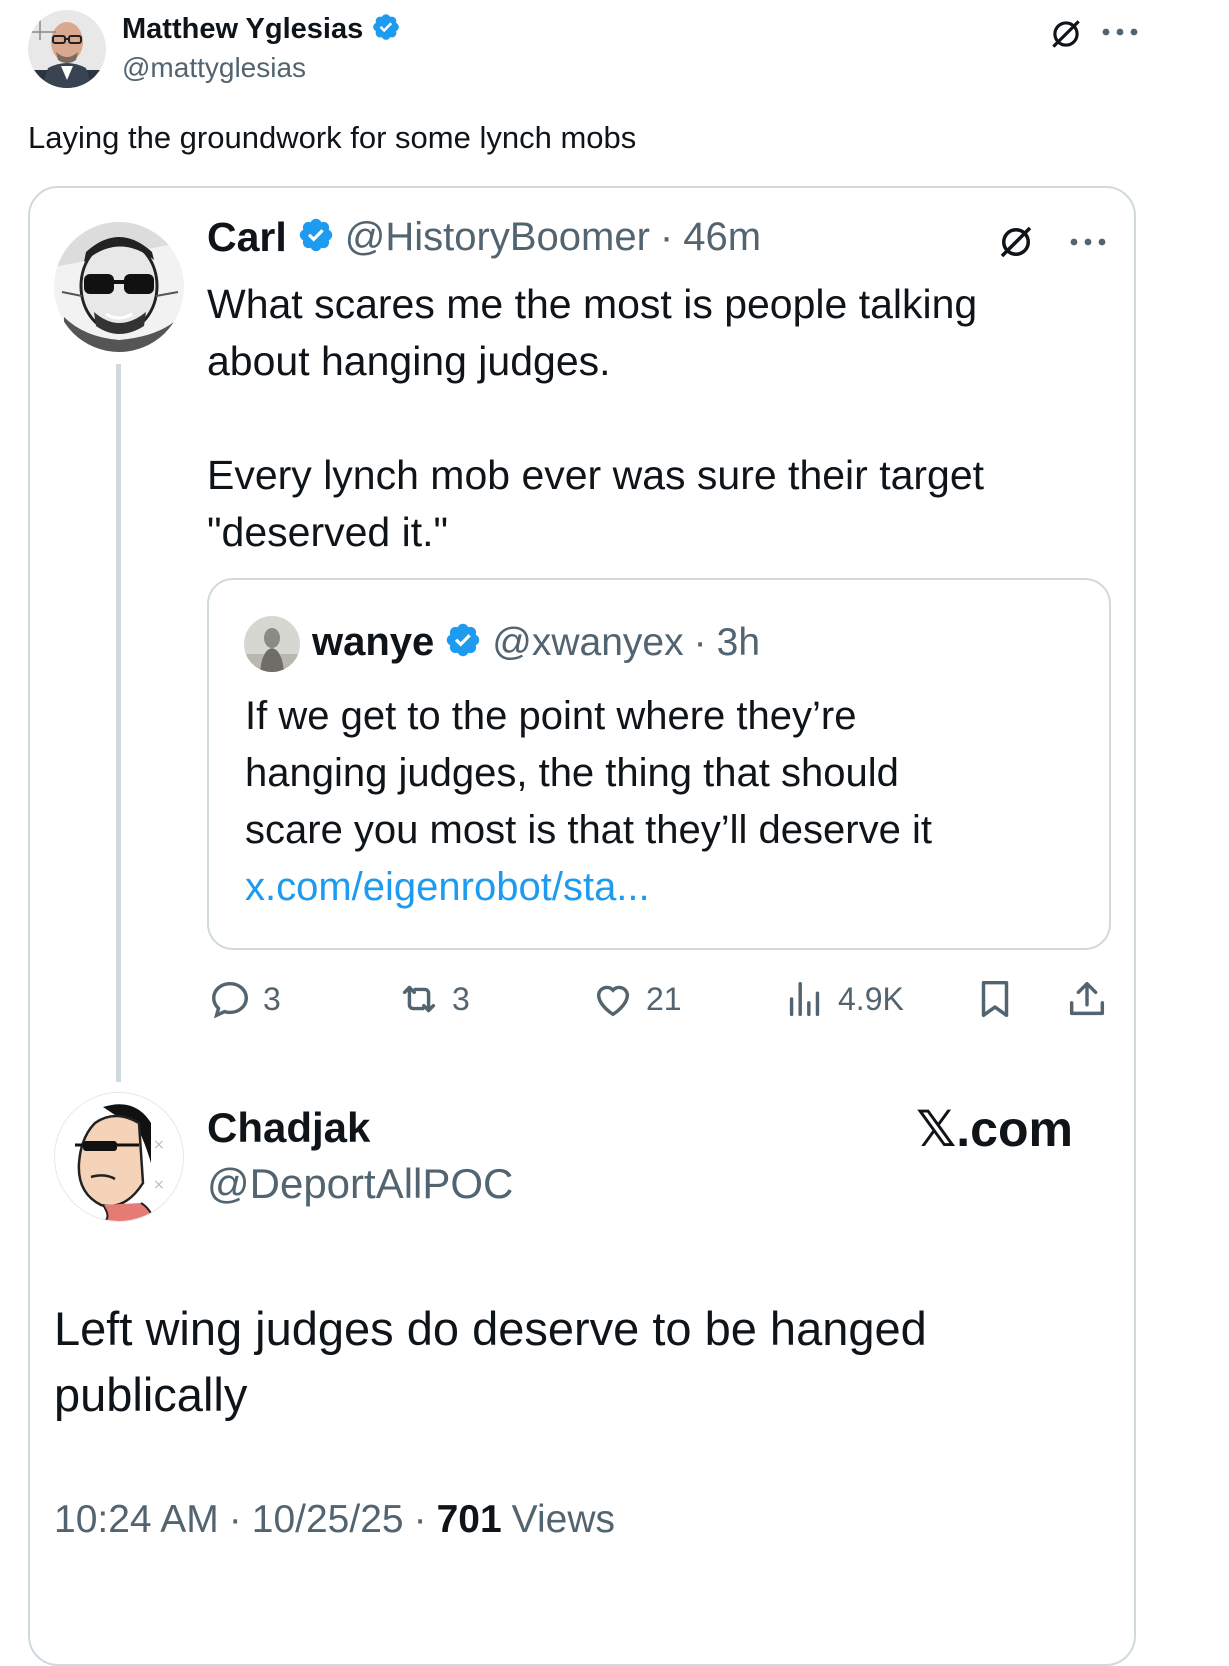 This screenshot has width=1229, height=1666. Describe the element at coordinates (1087, 999) in the screenshot. I see `share-icon` at that location.